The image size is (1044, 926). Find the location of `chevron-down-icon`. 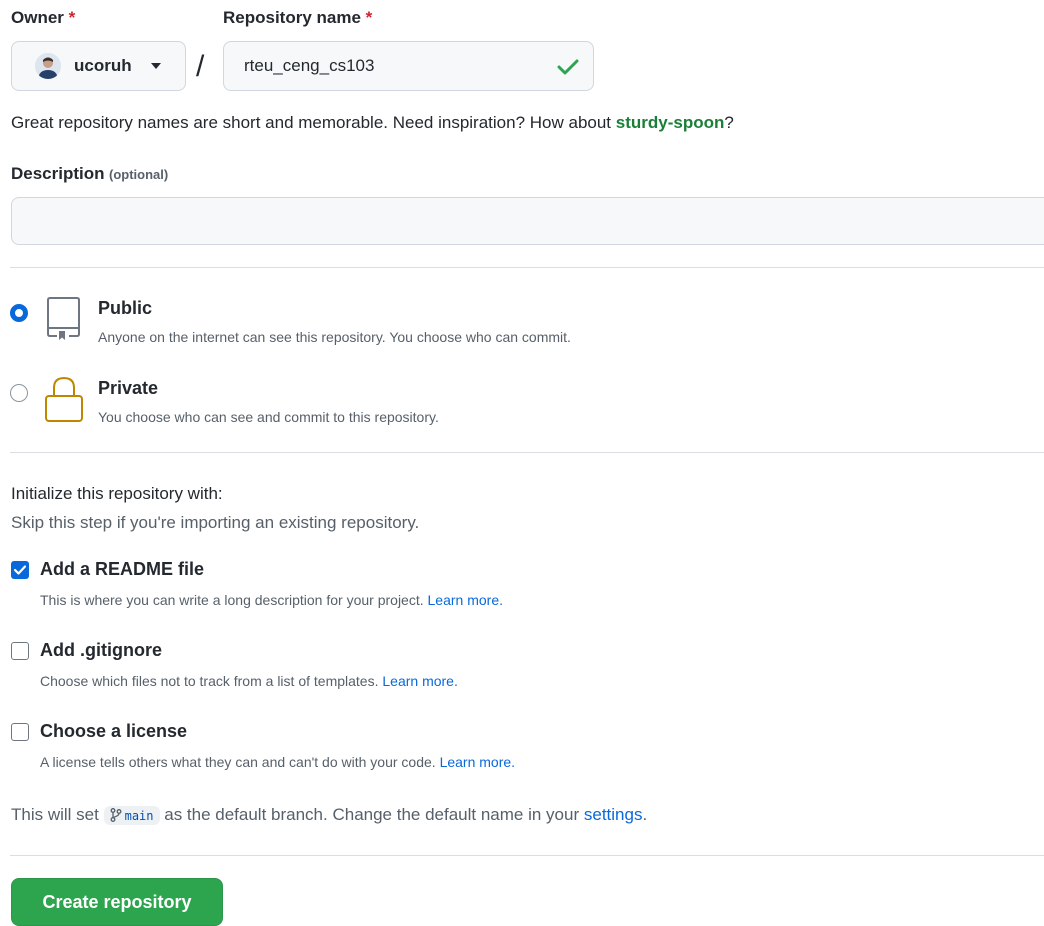

chevron-down-icon is located at coordinates (156, 66).